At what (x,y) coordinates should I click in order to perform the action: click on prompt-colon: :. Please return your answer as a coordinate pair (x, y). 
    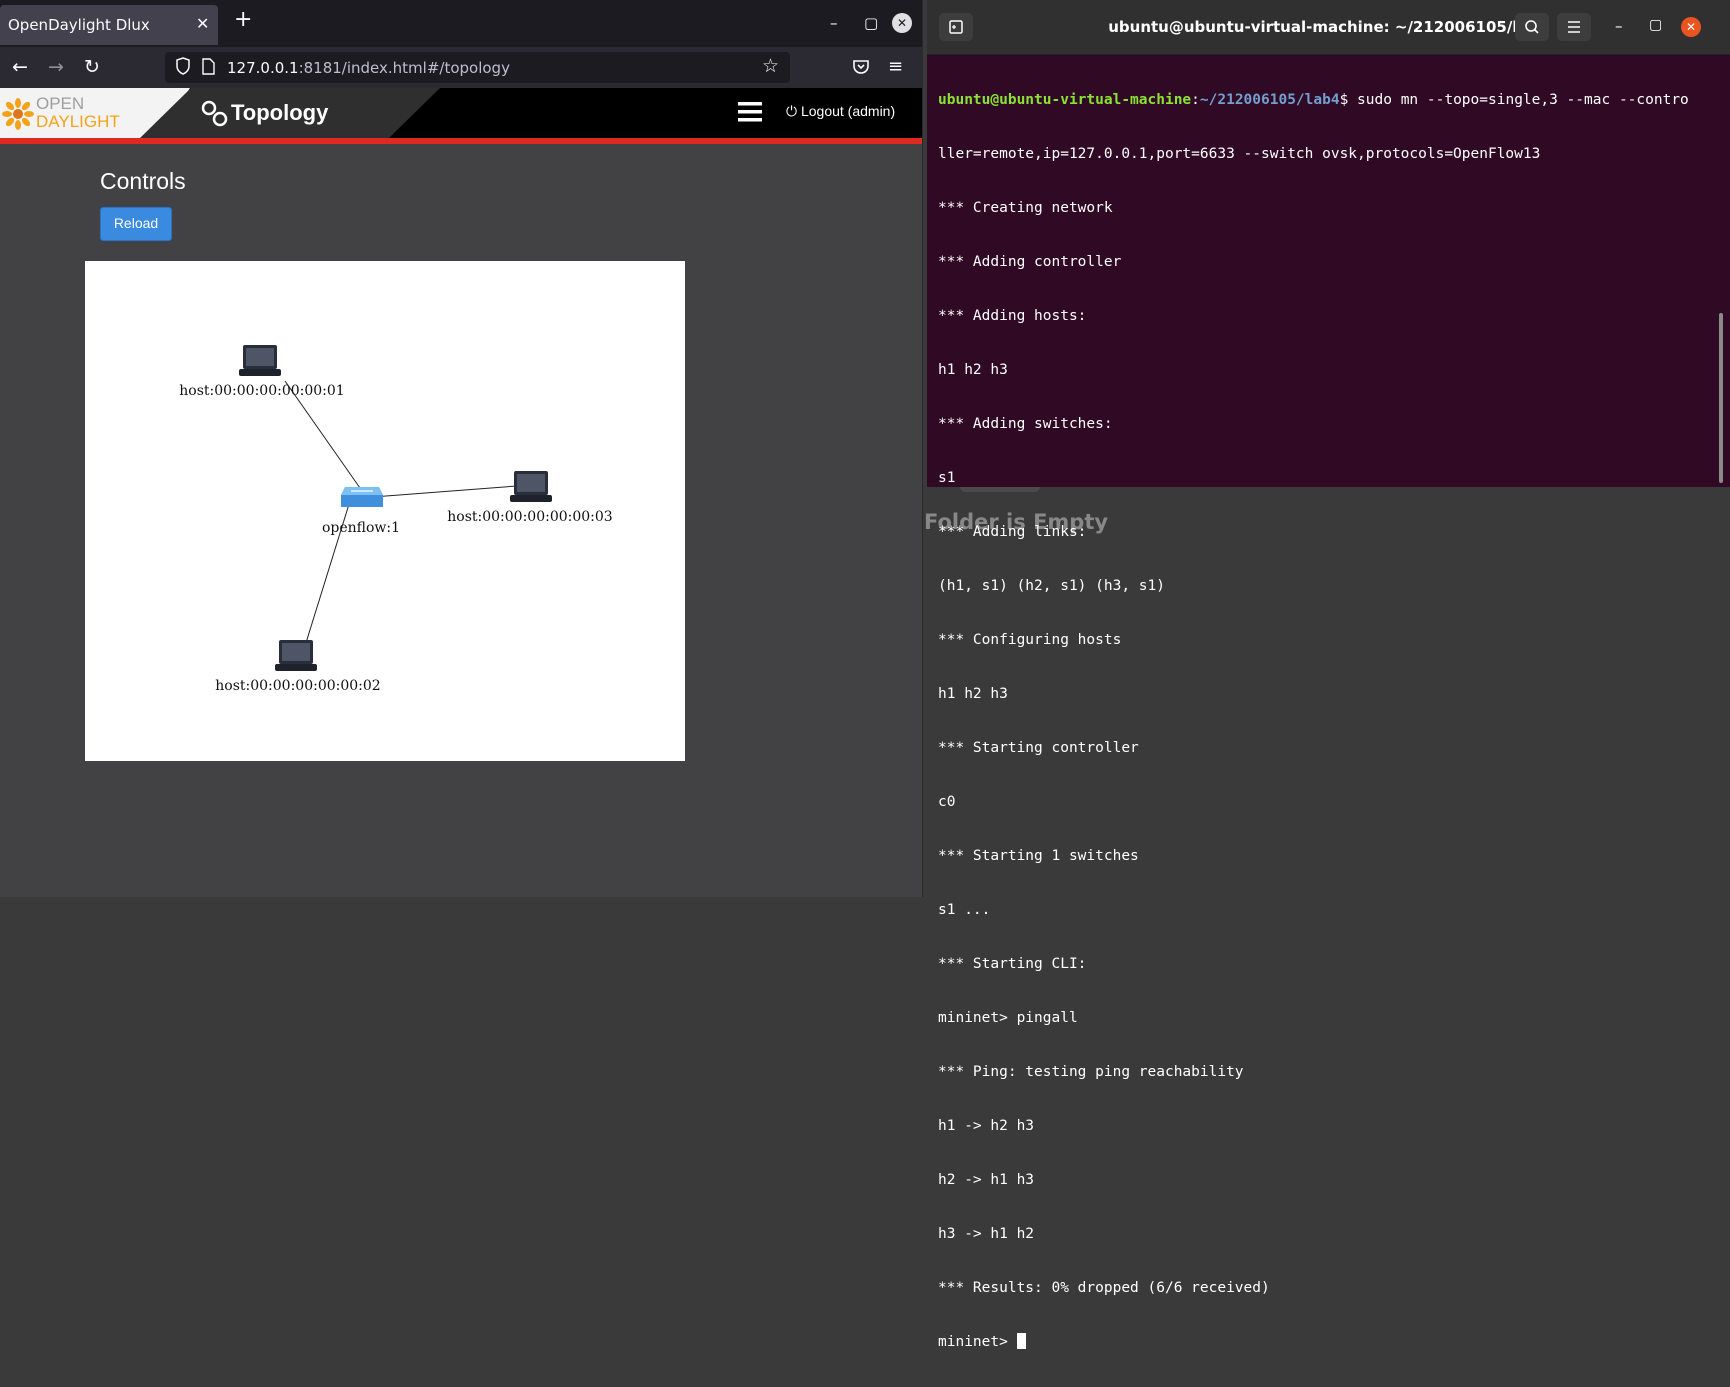
    Looking at the image, I should click on (1195, 100).